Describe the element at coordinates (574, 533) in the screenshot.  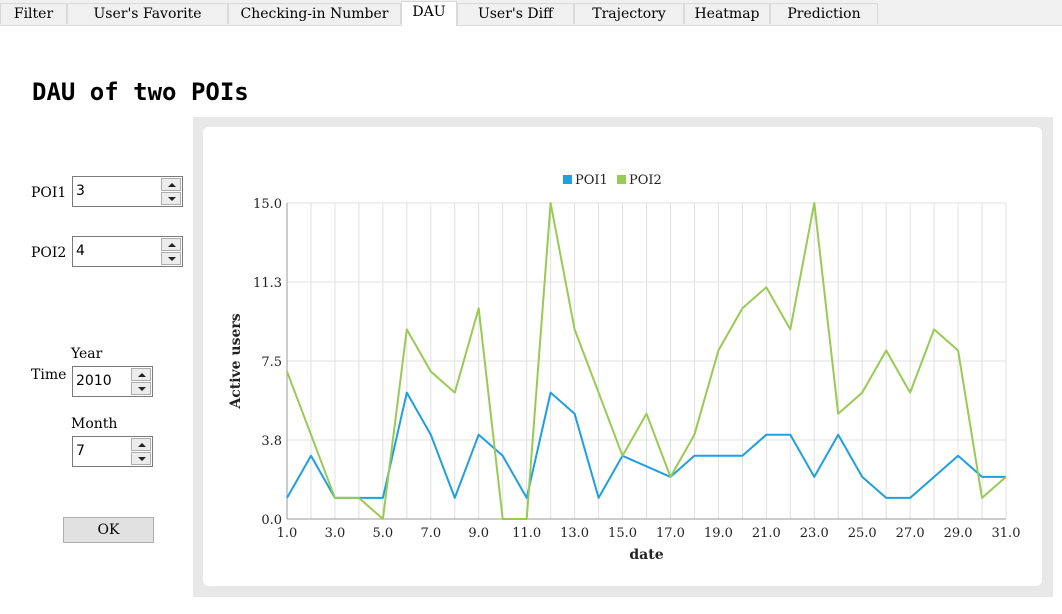
I see `x-tick-label: 13.0` at that location.